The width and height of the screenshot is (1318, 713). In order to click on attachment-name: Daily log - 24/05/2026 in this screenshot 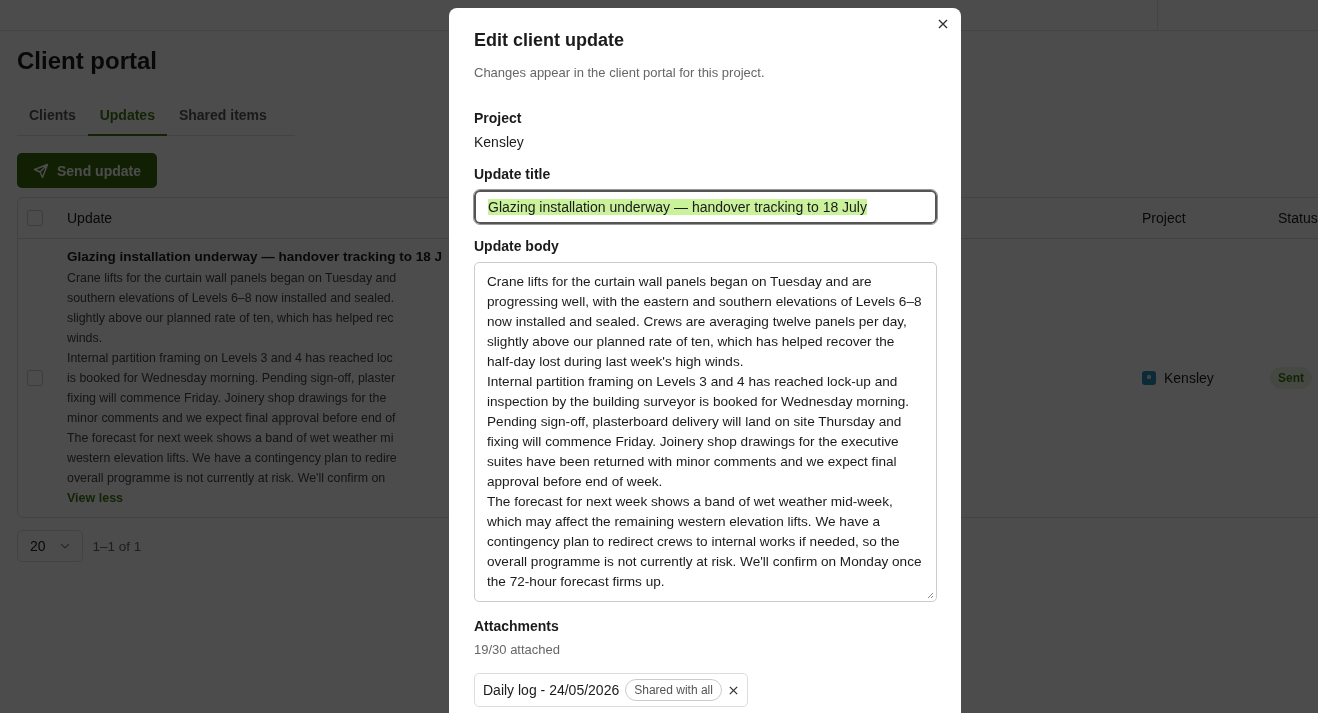, I will do `click(551, 690)`.